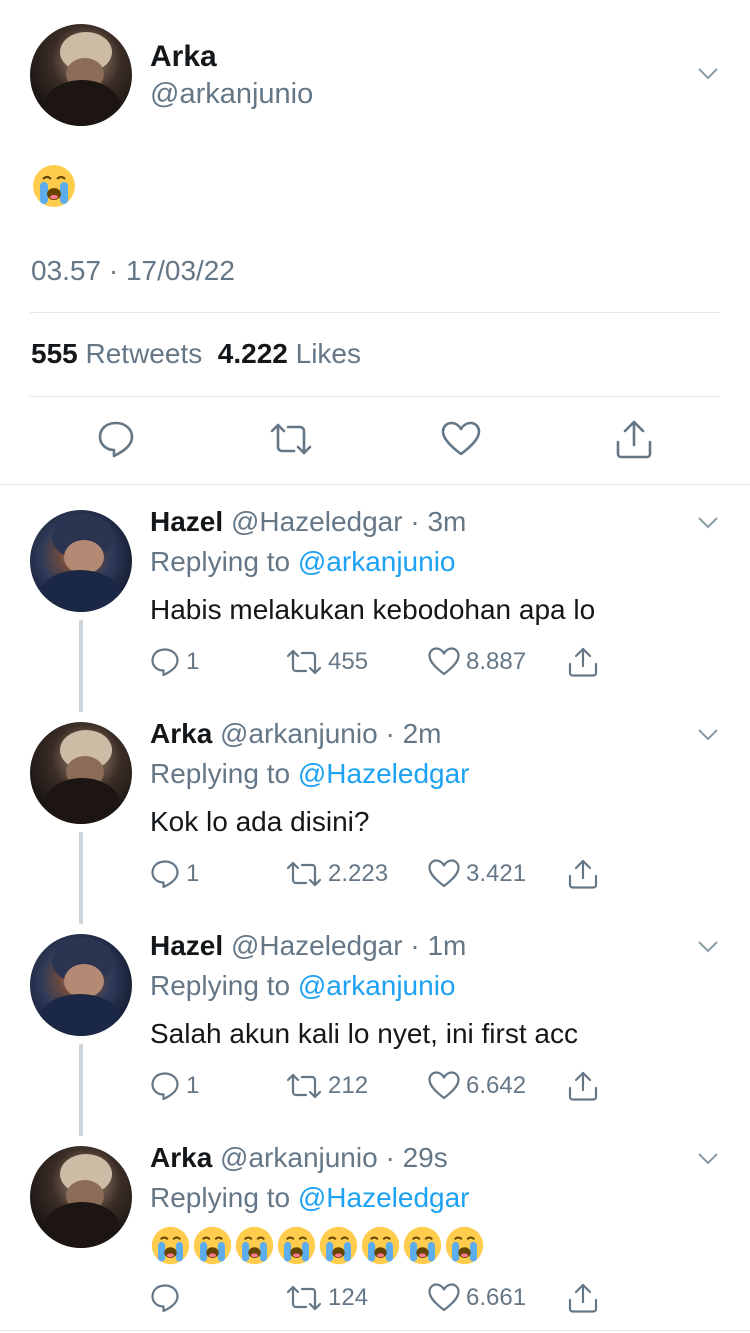 The image size is (750, 1333). Describe the element at coordinates (260, 821) in the screenshot. I see `reply-text: Kok lo ada disini?` at that location.